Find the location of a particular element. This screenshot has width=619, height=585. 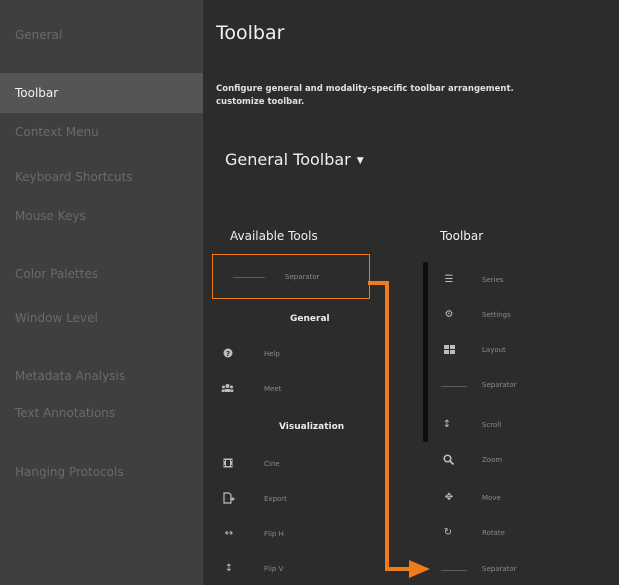

sidebar-item-hanging-protocols: Hanging Protocols is located at coordinates (101, 472).